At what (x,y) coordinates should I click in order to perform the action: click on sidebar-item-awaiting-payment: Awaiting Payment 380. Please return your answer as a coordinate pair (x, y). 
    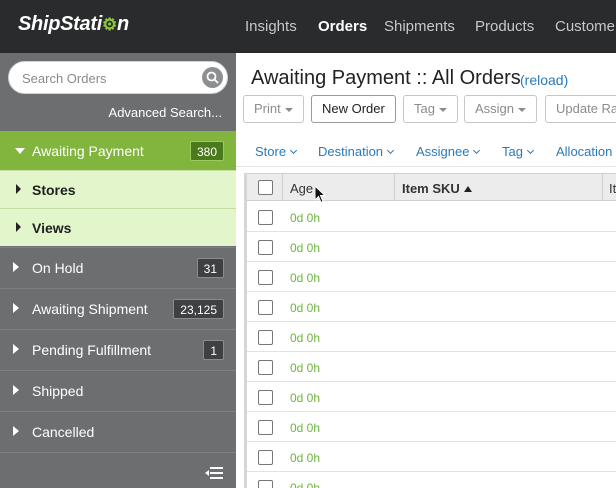
    Looking at the image, I should click on (118, 151).